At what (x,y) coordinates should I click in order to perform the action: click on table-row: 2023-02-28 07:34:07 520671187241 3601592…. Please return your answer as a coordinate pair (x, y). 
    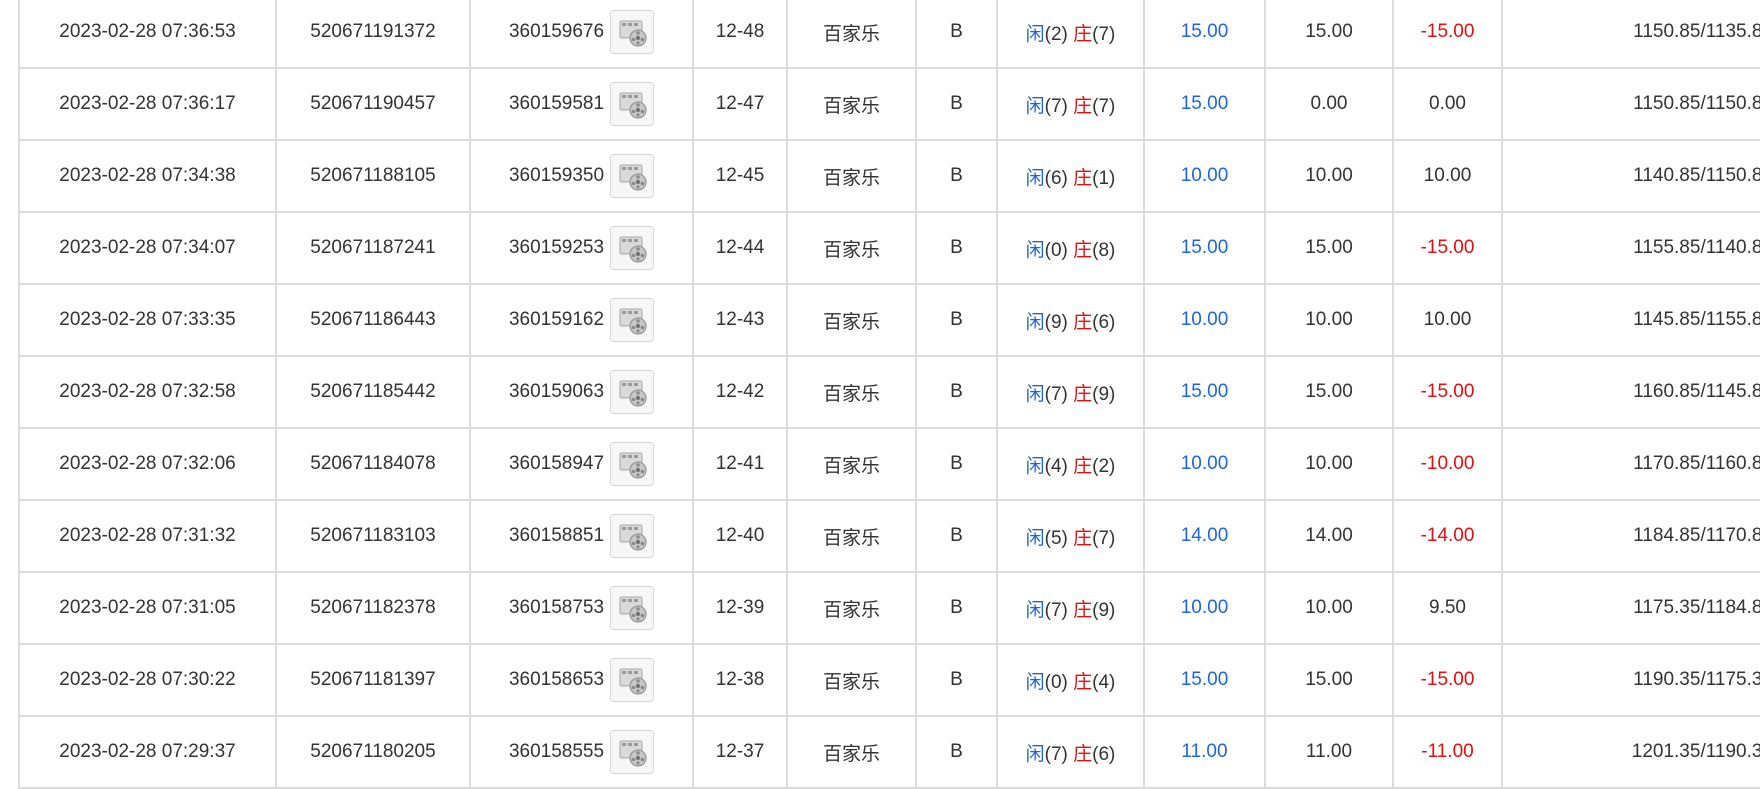
    Looking at the image, I should click on (889, 248).